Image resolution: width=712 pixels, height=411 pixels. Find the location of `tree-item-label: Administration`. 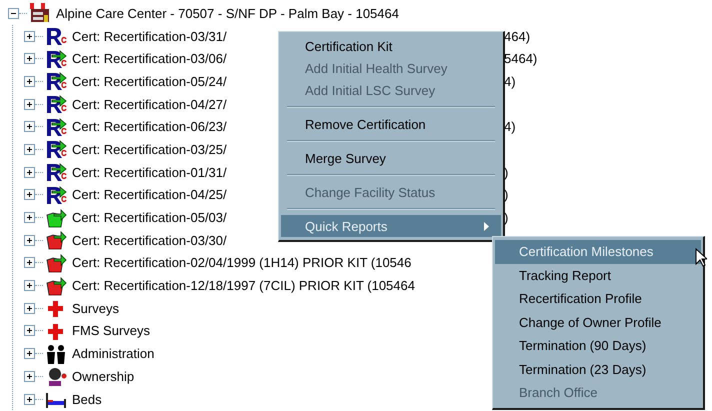

tree-item-label: Administration is located at coordinates (113, 354).